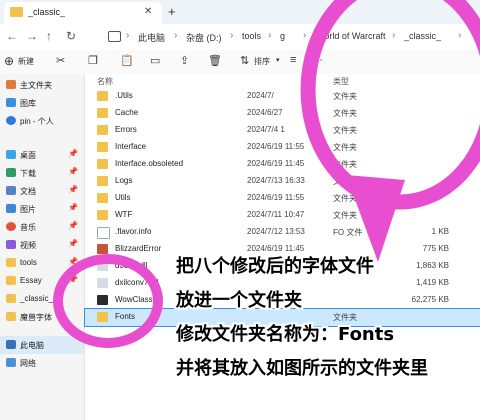 This screenshot has width=480, height=420. Describe the element at coordinates (204, 37) in the screenshot. I see `breadcrumb-drive-d: 杂盘 (D:)` at that location.